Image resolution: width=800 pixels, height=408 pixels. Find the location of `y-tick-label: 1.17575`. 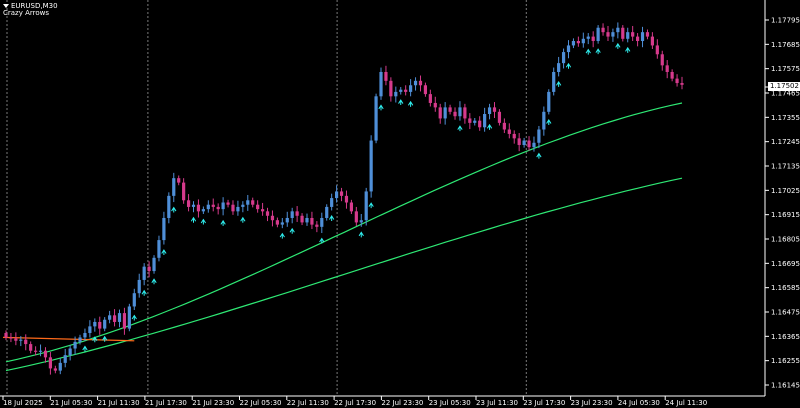

y-tick-label: 1.17575 is located at coordinates (785, 69).